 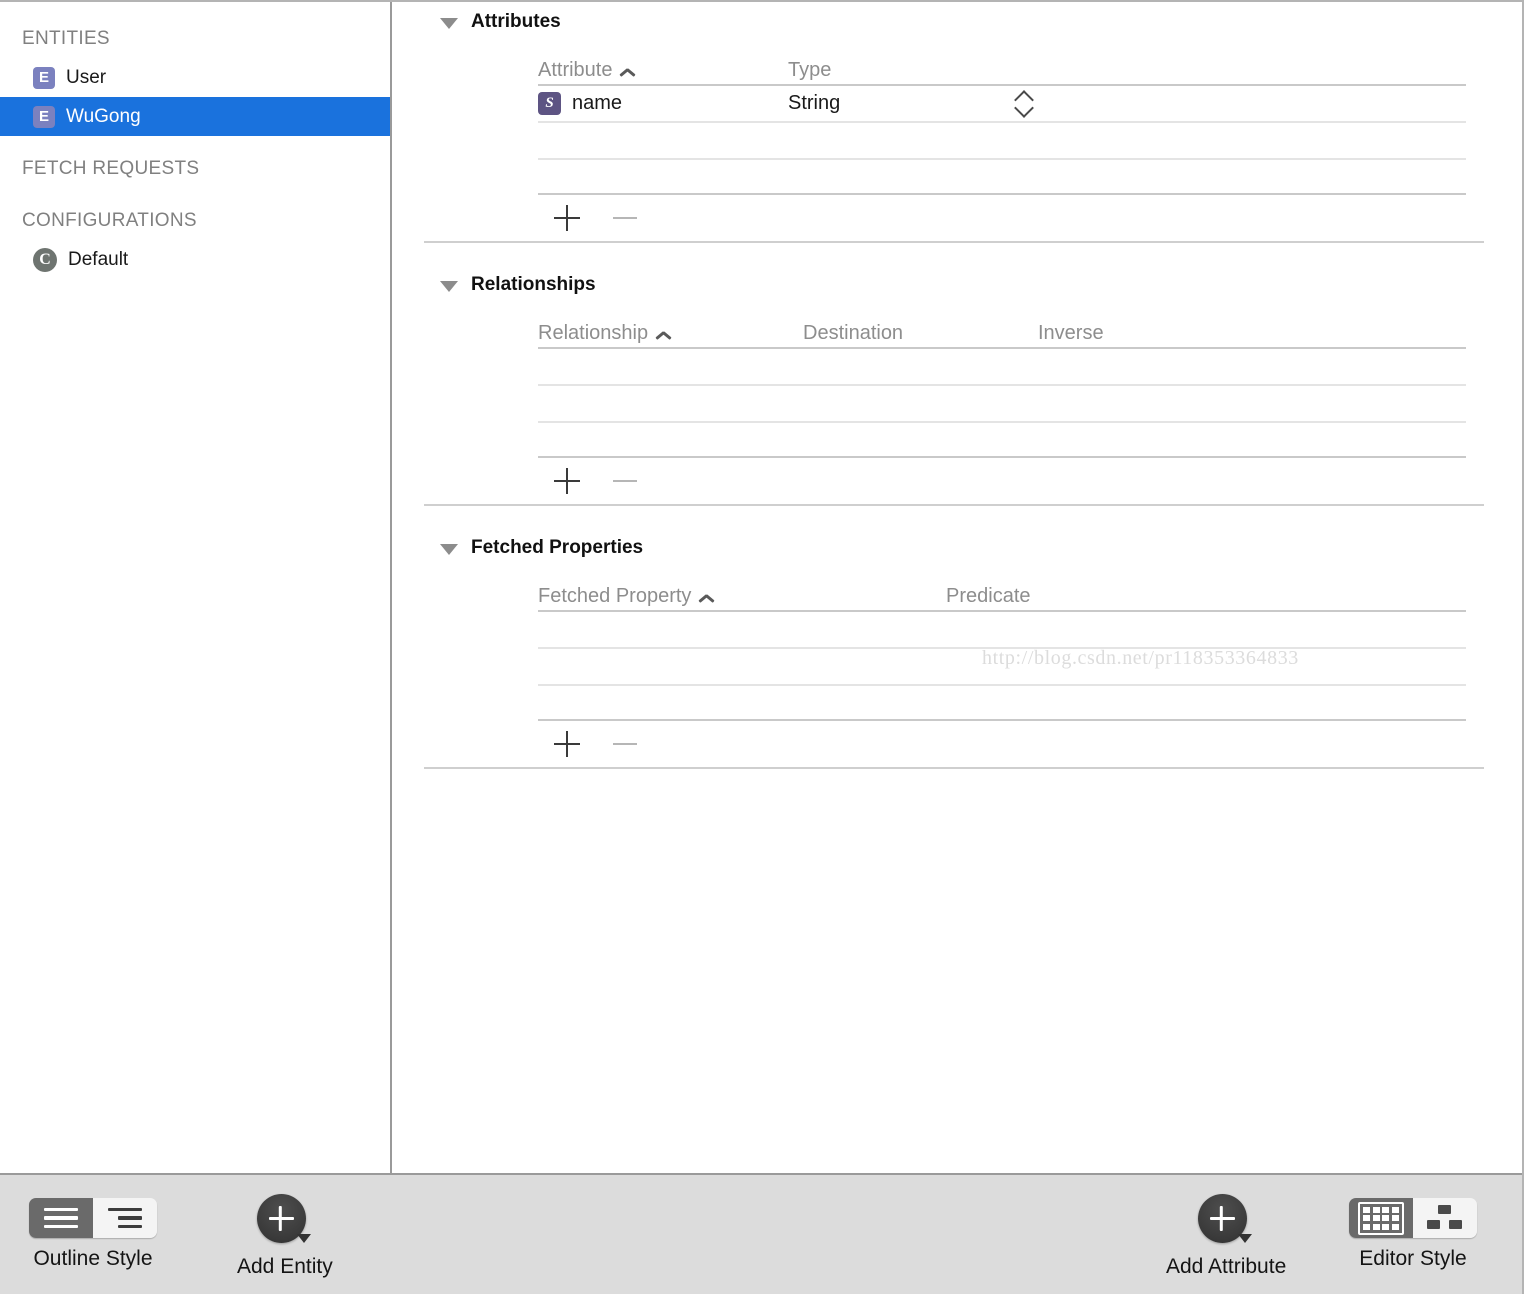 What do you see at coordinates (593, 333) in the screenshot?
I see `column-header-label: Relationship` at bounding box center [593, 333].